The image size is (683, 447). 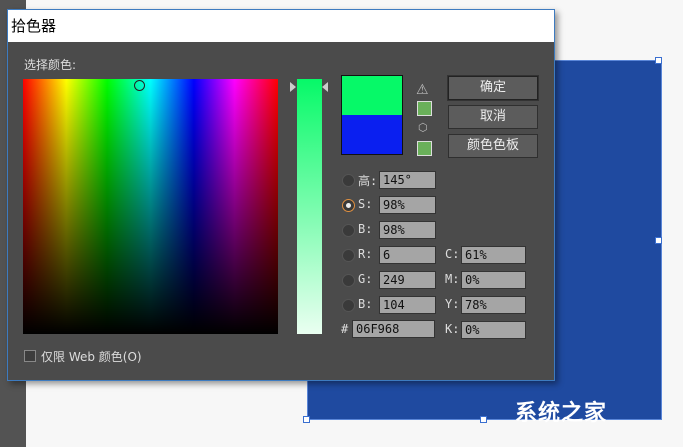 I want to click on slider-arrow-left-icon, so click(x=293, y=87).